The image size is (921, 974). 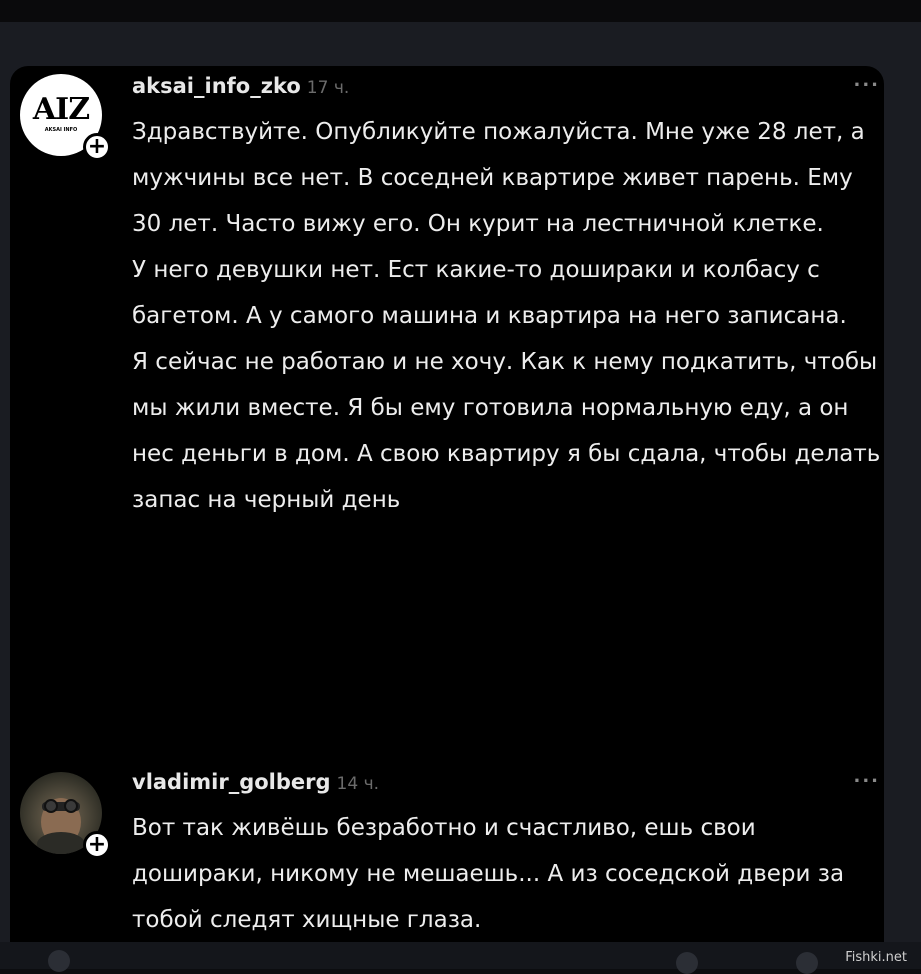 What do you see at coordinates (460, 958) in the screenshot?
I see `bottom-bar: Fishki.net` at bounding box center [460, 958].